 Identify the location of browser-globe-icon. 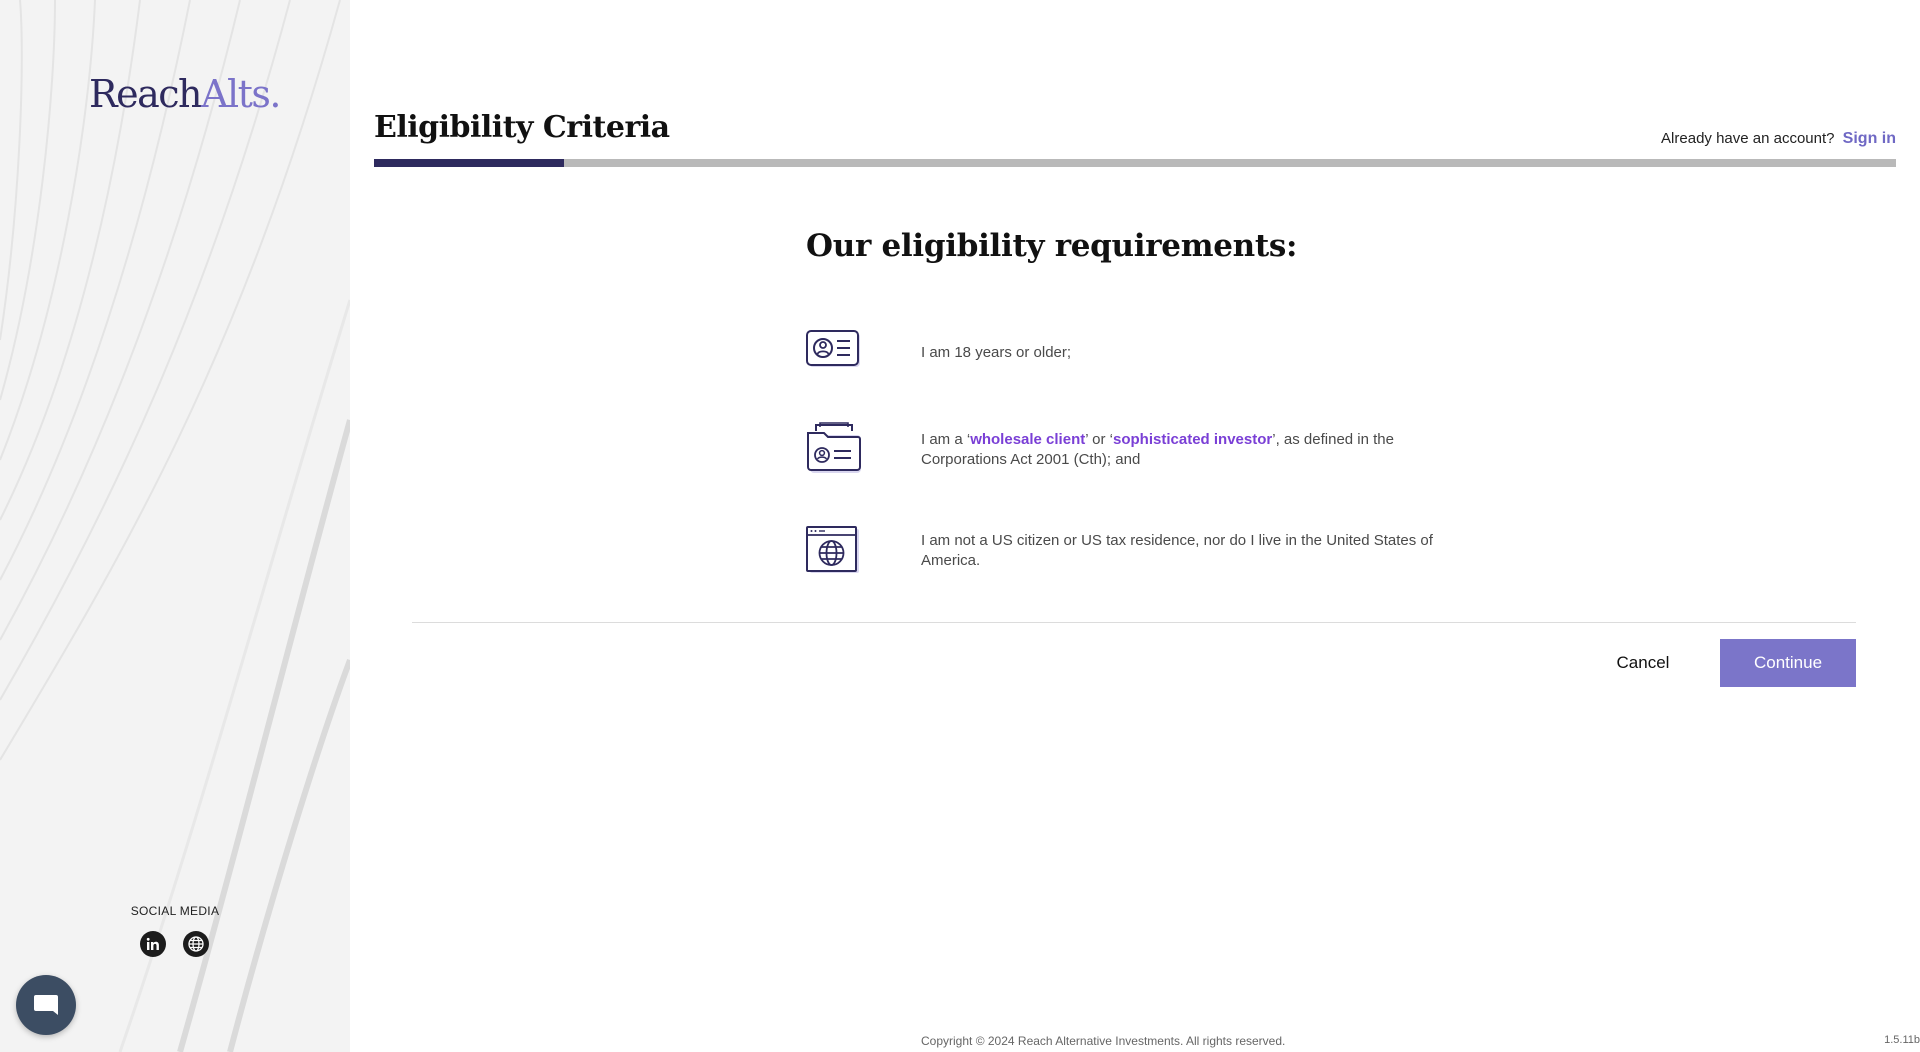
(834, 553).